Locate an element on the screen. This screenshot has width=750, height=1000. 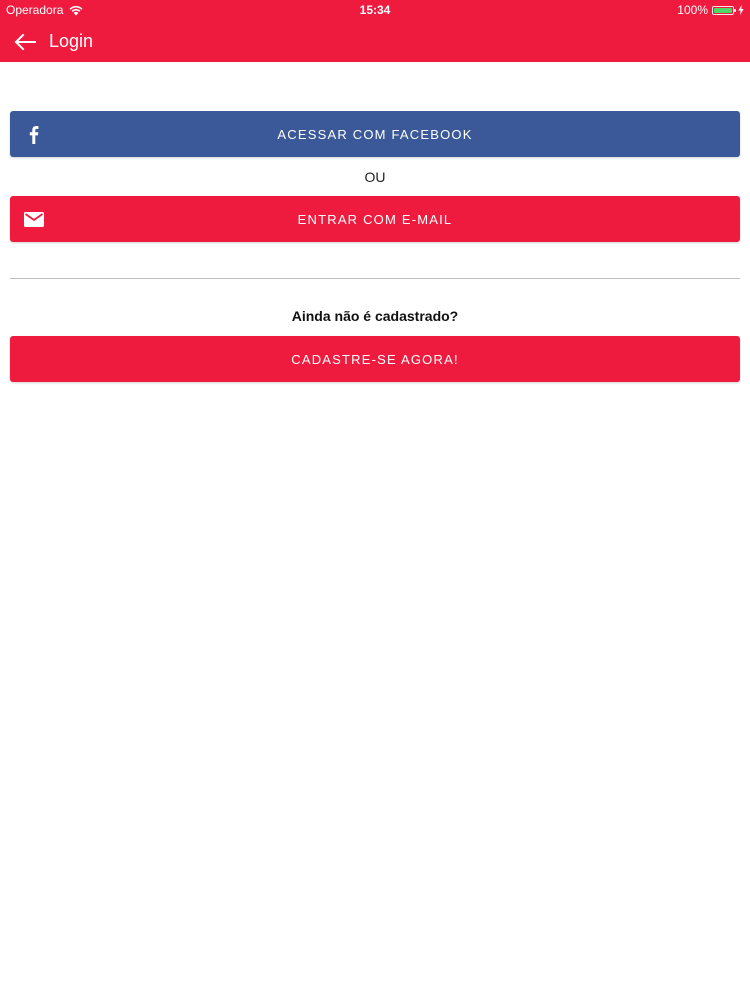
clock: 15:34 is located at coordinates (375, 10).